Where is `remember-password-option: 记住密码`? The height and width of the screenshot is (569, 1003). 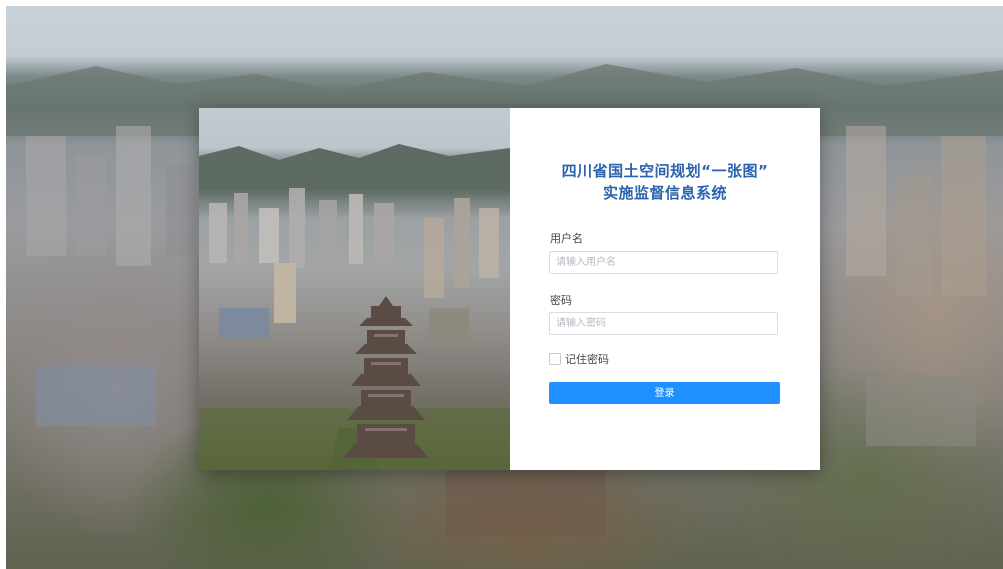 remember-password-option: 记住密码 is located at coordinates (579, 359).